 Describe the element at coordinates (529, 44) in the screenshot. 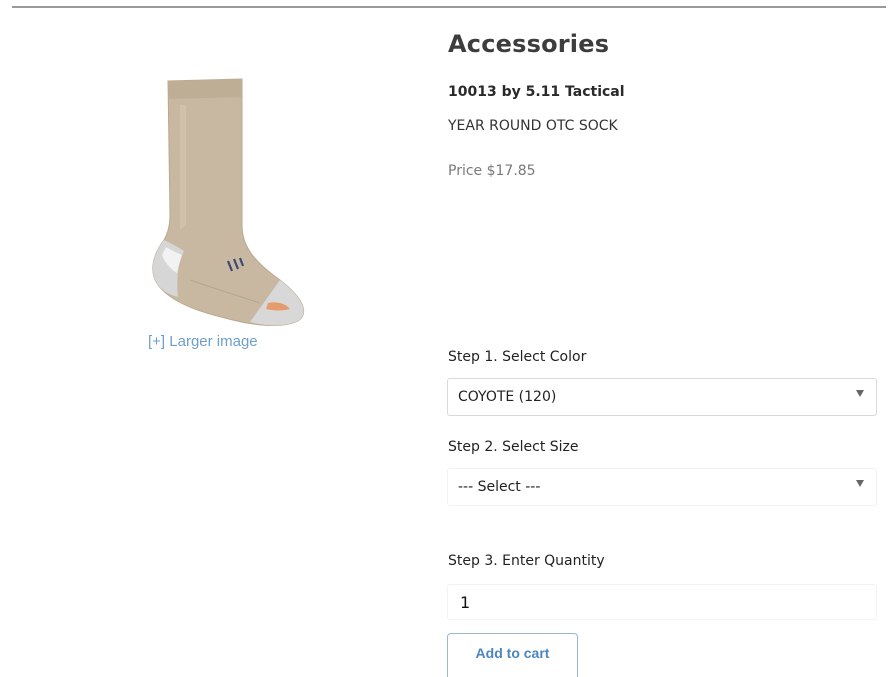

I see `category-title: Accessories` at that location.